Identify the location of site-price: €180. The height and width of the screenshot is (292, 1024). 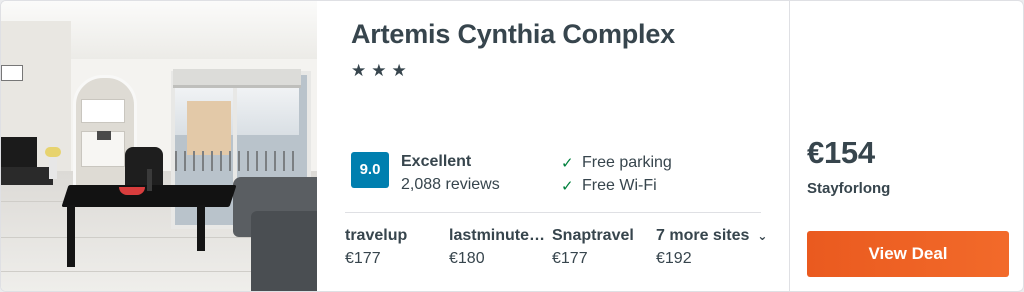
(467, 258).